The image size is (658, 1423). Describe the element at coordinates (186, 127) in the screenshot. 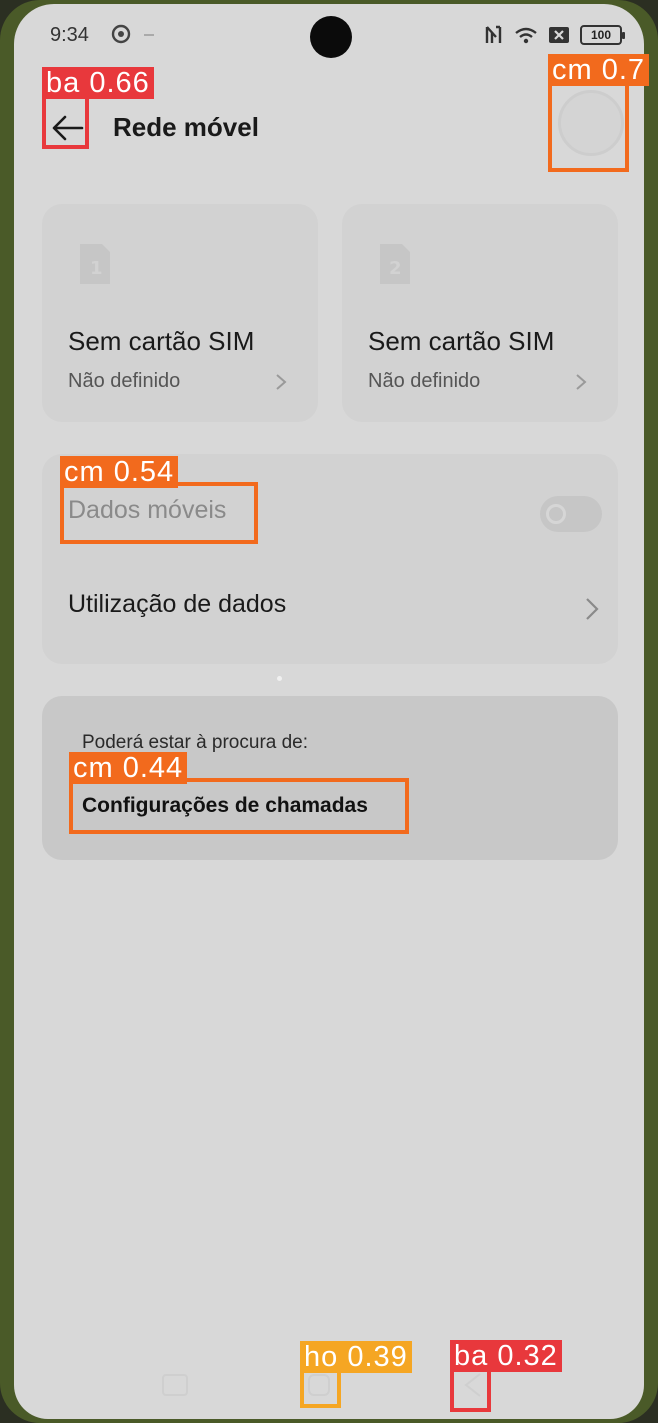

I see `page-title: Rede móvel` at that location.